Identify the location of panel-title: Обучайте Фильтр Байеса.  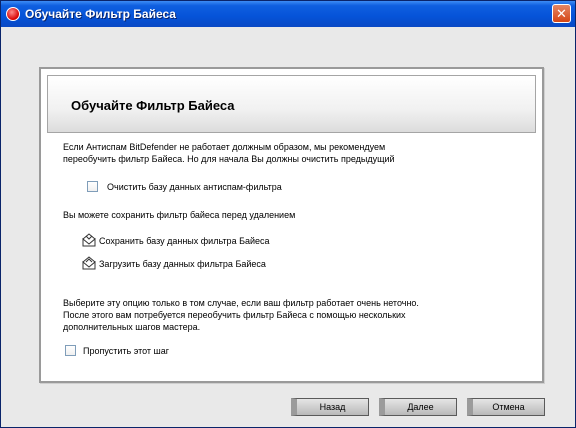
(153, 105).